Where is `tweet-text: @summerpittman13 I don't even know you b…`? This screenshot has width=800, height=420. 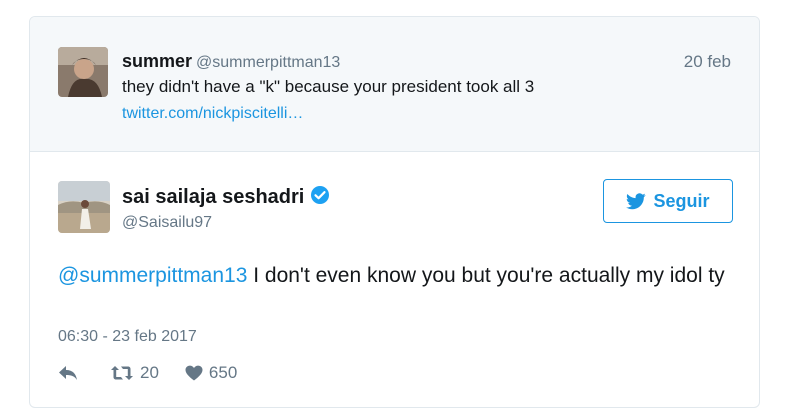
tweet-text: @summerpittman13 I don't even know you b… is located at coordinates (398, 276).